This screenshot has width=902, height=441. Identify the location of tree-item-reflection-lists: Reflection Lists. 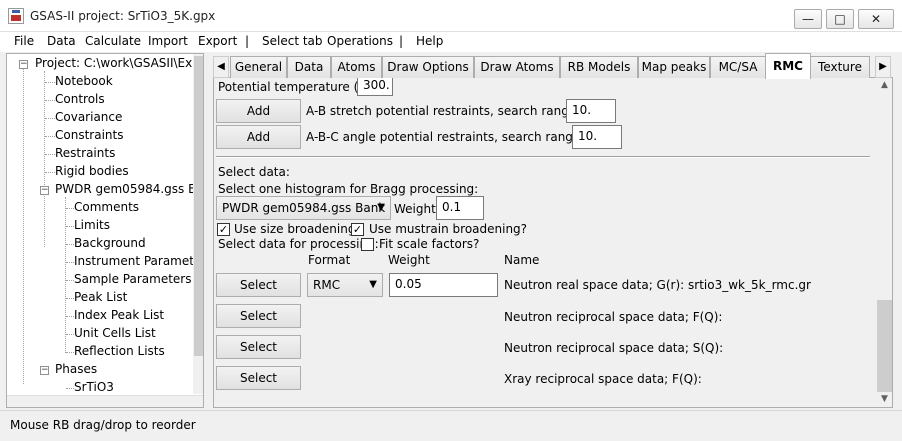
(119, 351).